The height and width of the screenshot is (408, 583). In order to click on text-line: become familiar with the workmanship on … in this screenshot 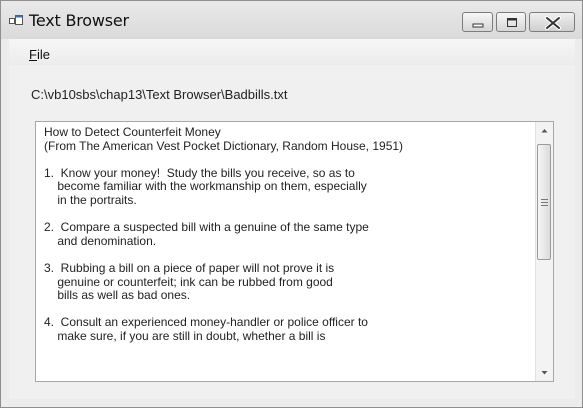, I will do `click(205, 186)`.